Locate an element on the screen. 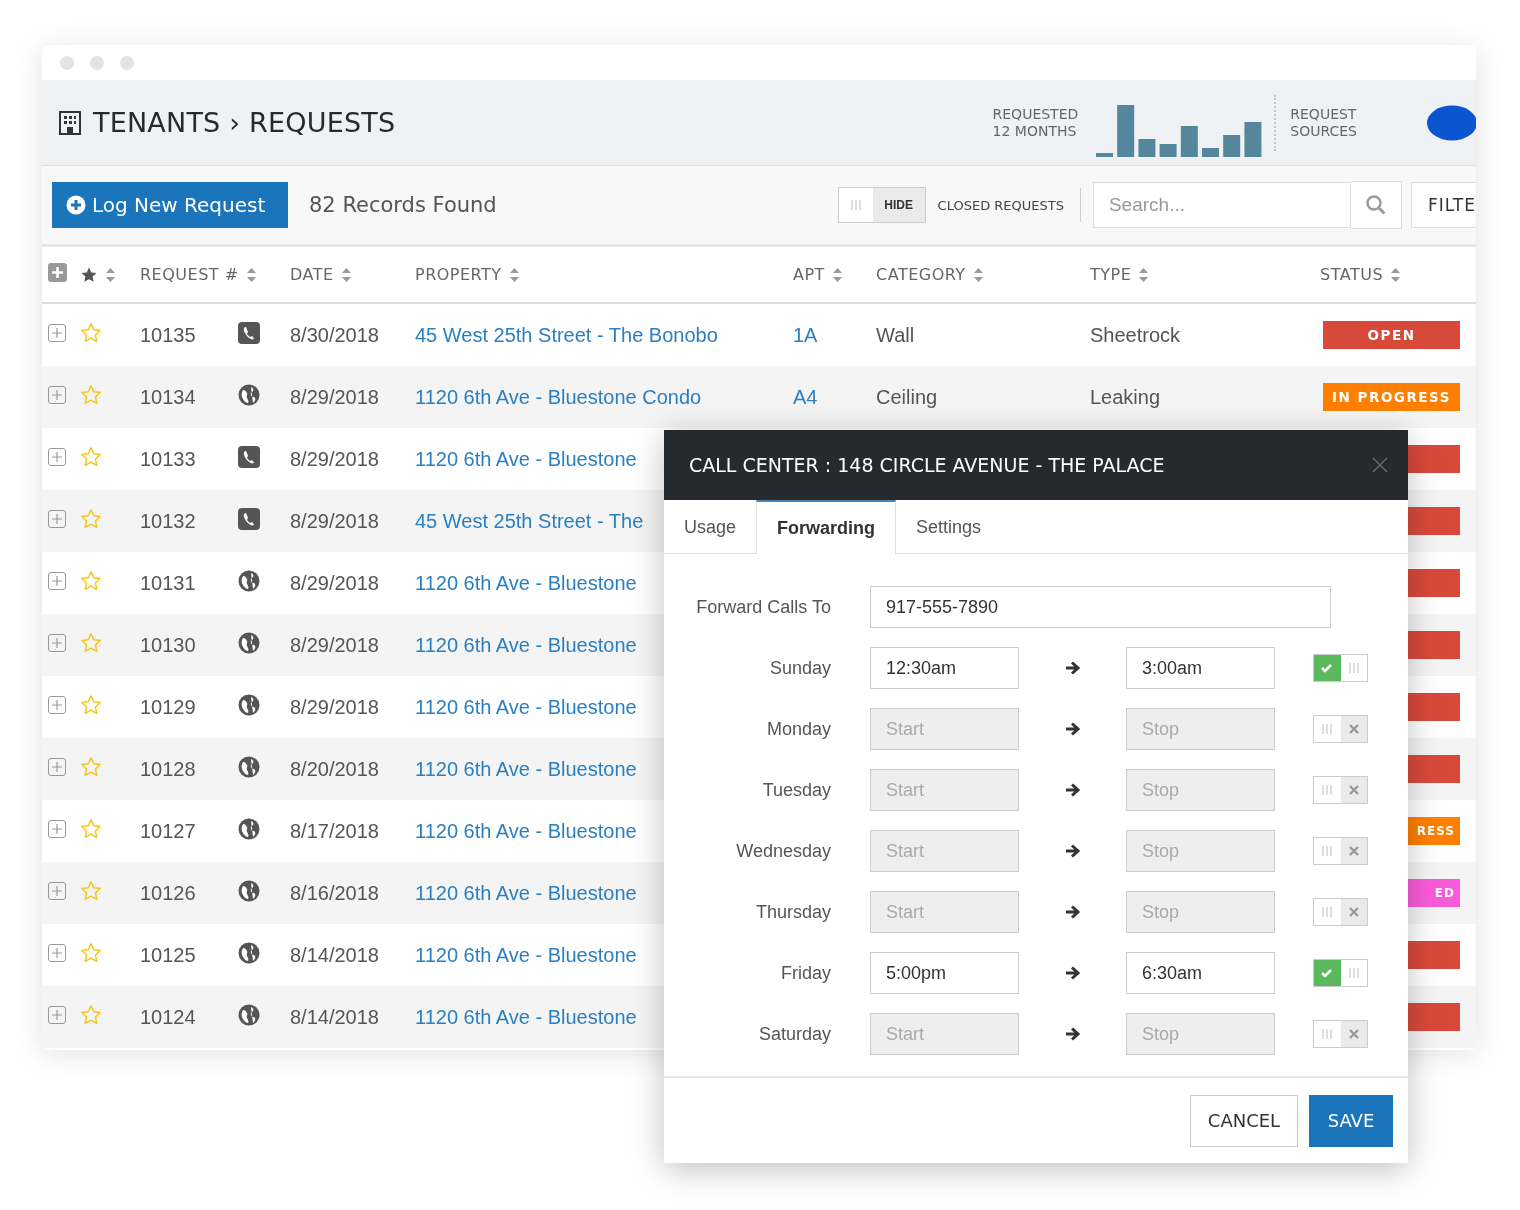 This screenshot has height=1210, width=1520. log-new-request-button: Log New Request is located at coordinates (170, 205).